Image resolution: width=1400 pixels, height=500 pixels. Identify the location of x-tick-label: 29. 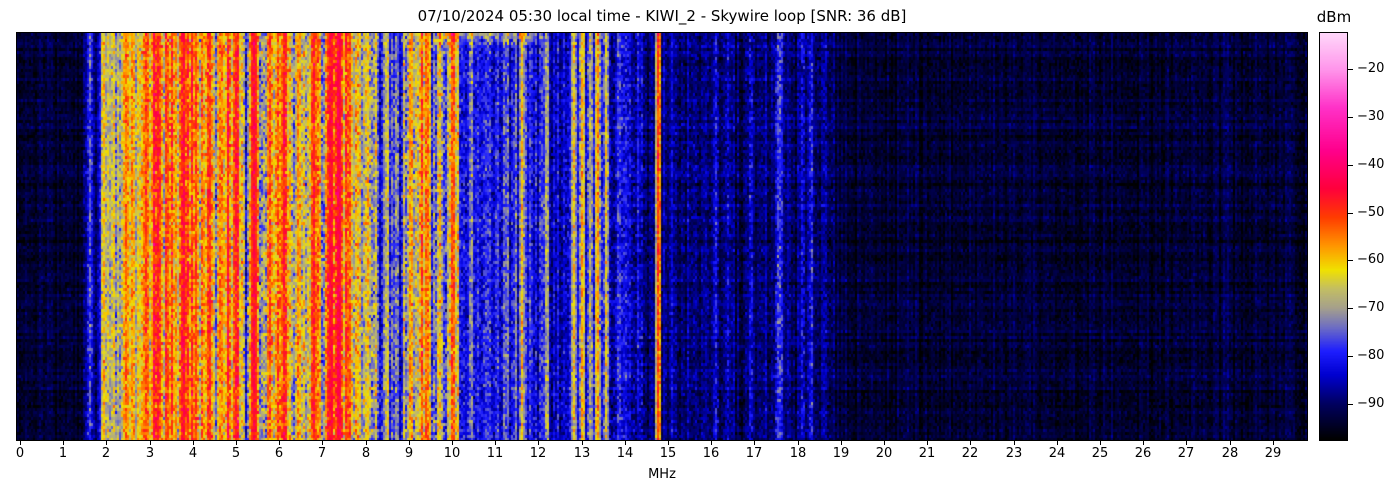
(1273, 453).